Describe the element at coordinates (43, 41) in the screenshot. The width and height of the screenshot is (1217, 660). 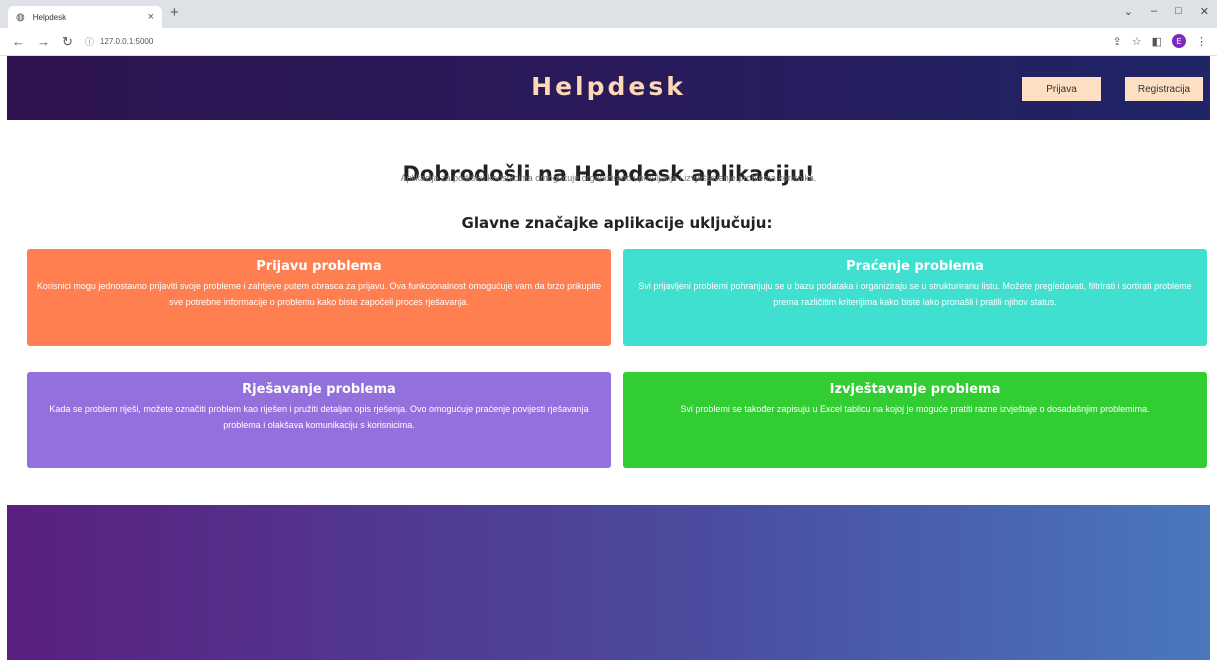
I see `forward-arrow-icon: →` at that location.